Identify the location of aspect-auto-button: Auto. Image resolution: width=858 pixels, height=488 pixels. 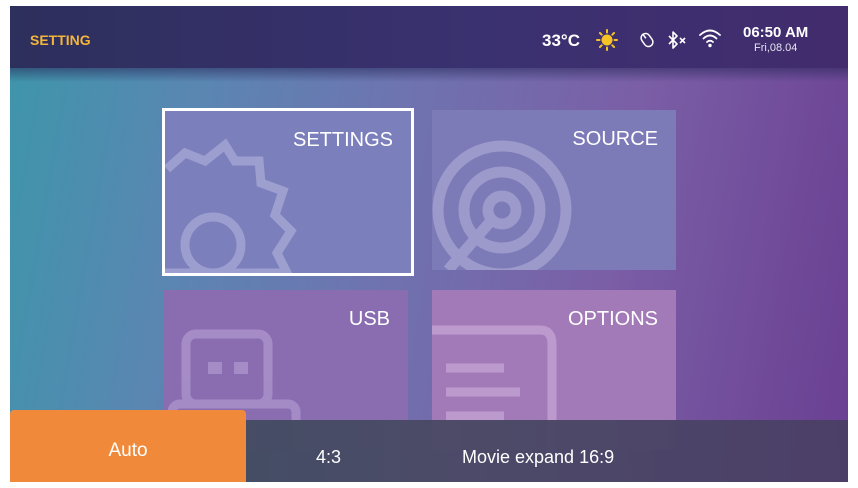
(128, 446).